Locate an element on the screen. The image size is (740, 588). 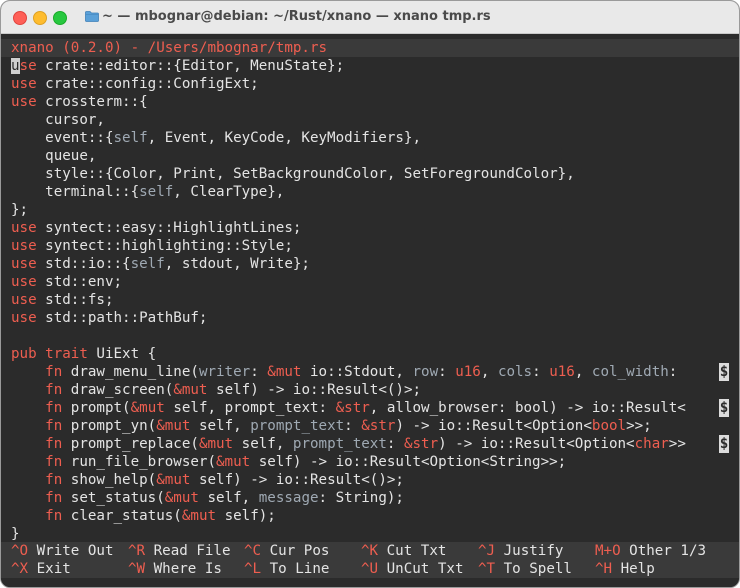
code-token: , allow_browser: bool) -> io::Result< is located at coordinates (527, 408).